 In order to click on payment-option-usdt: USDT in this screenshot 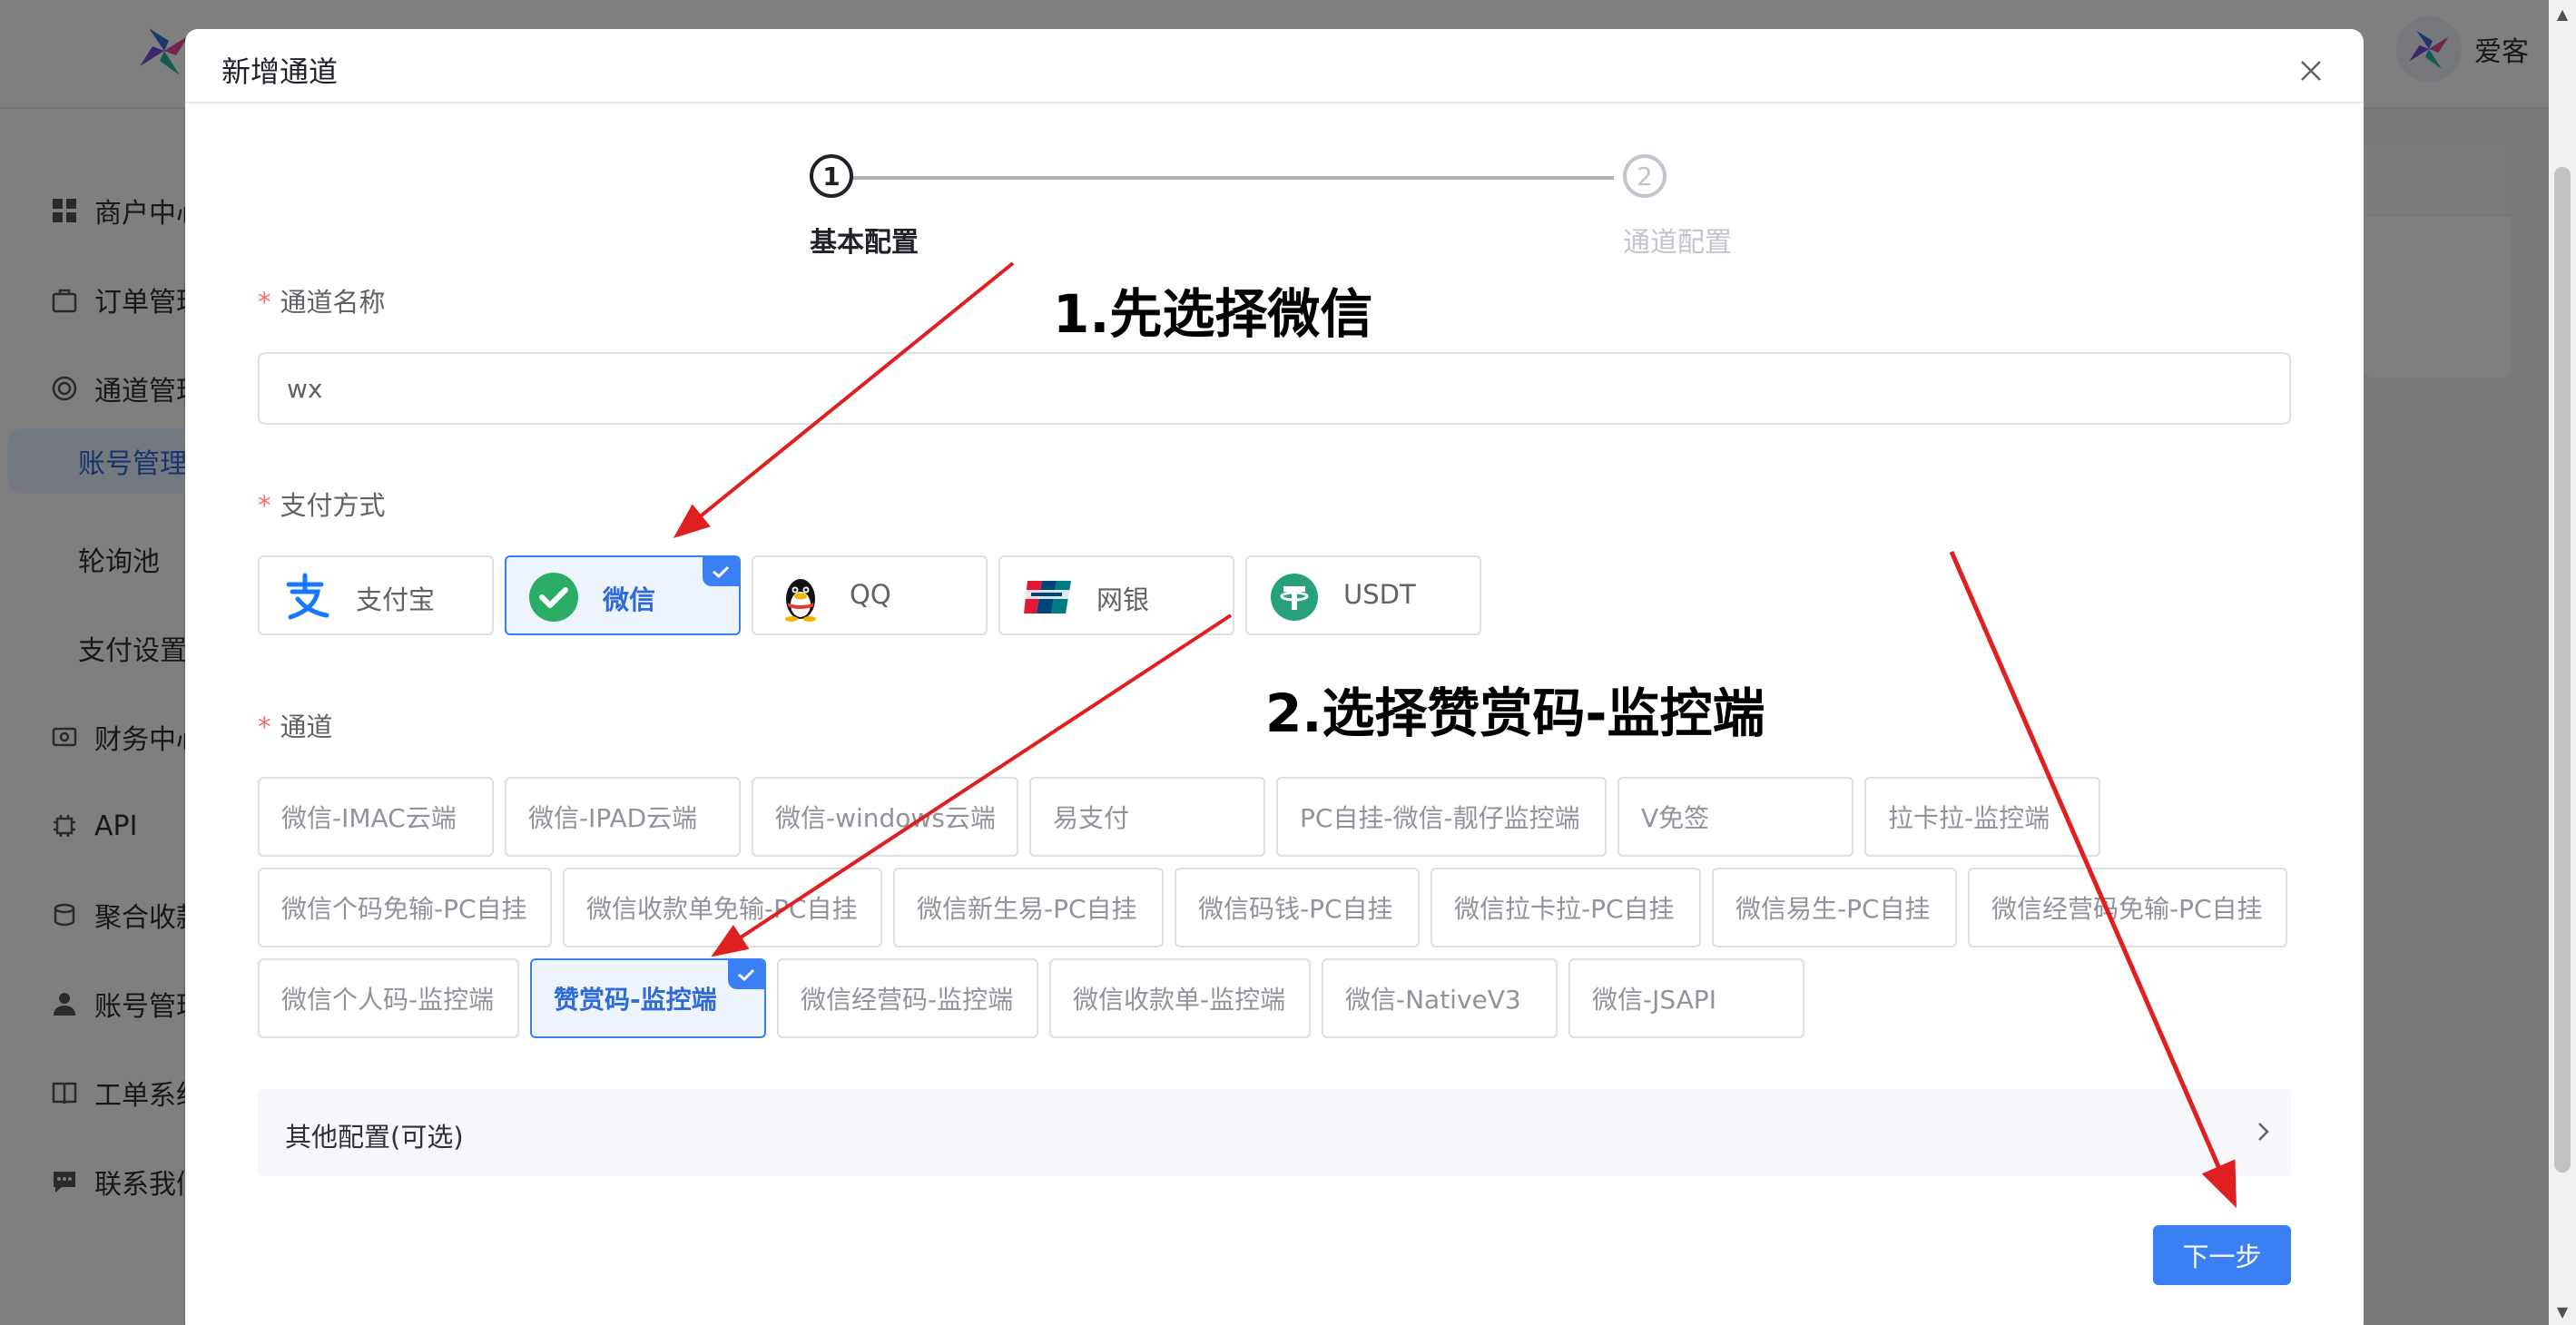, I will do `click(1363, 595)`.